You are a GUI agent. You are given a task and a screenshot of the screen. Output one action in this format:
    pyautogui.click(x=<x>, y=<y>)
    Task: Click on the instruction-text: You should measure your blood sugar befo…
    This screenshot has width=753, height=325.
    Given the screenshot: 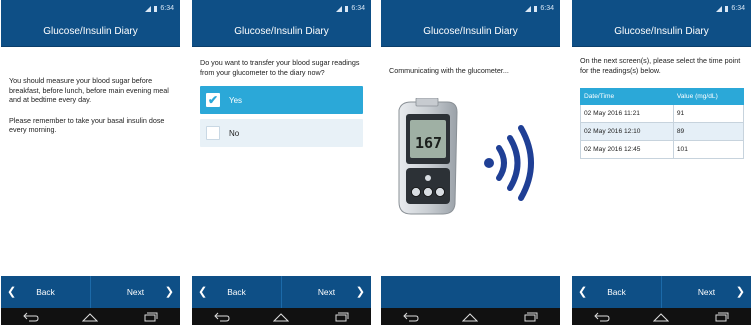 What is the action you would take?
    pyautogui.click(x=89, y=90)
    